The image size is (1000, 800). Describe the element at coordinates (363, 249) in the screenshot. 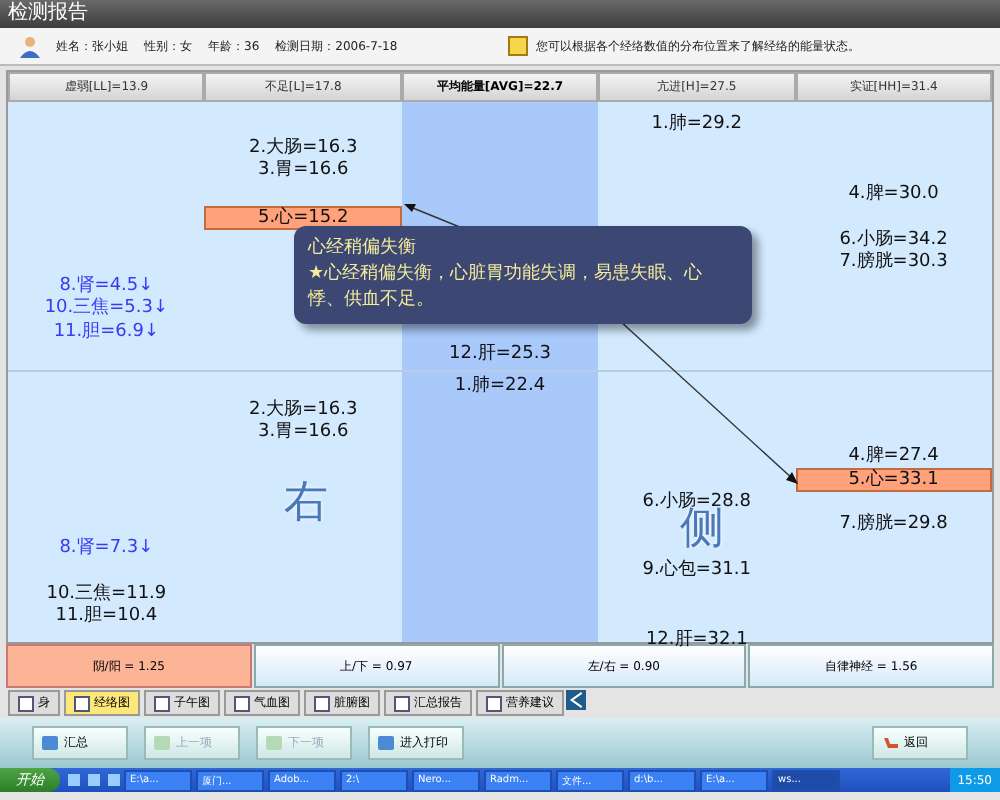

I see `tooltip-title: 心经稍偏失衡` at that location.